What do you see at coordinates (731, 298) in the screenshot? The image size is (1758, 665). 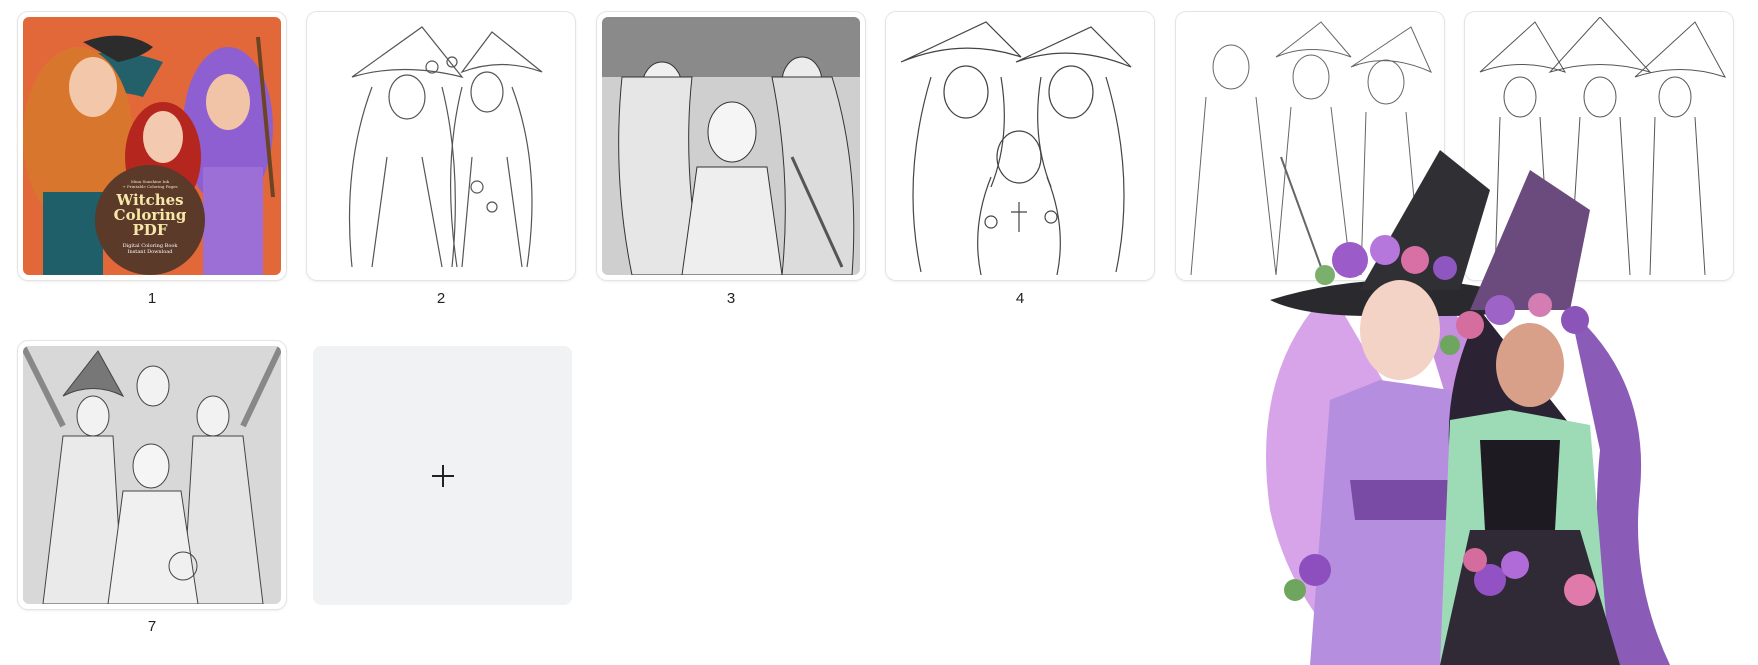 I see `page-number-3: 3` at bounding box center [731, 298].